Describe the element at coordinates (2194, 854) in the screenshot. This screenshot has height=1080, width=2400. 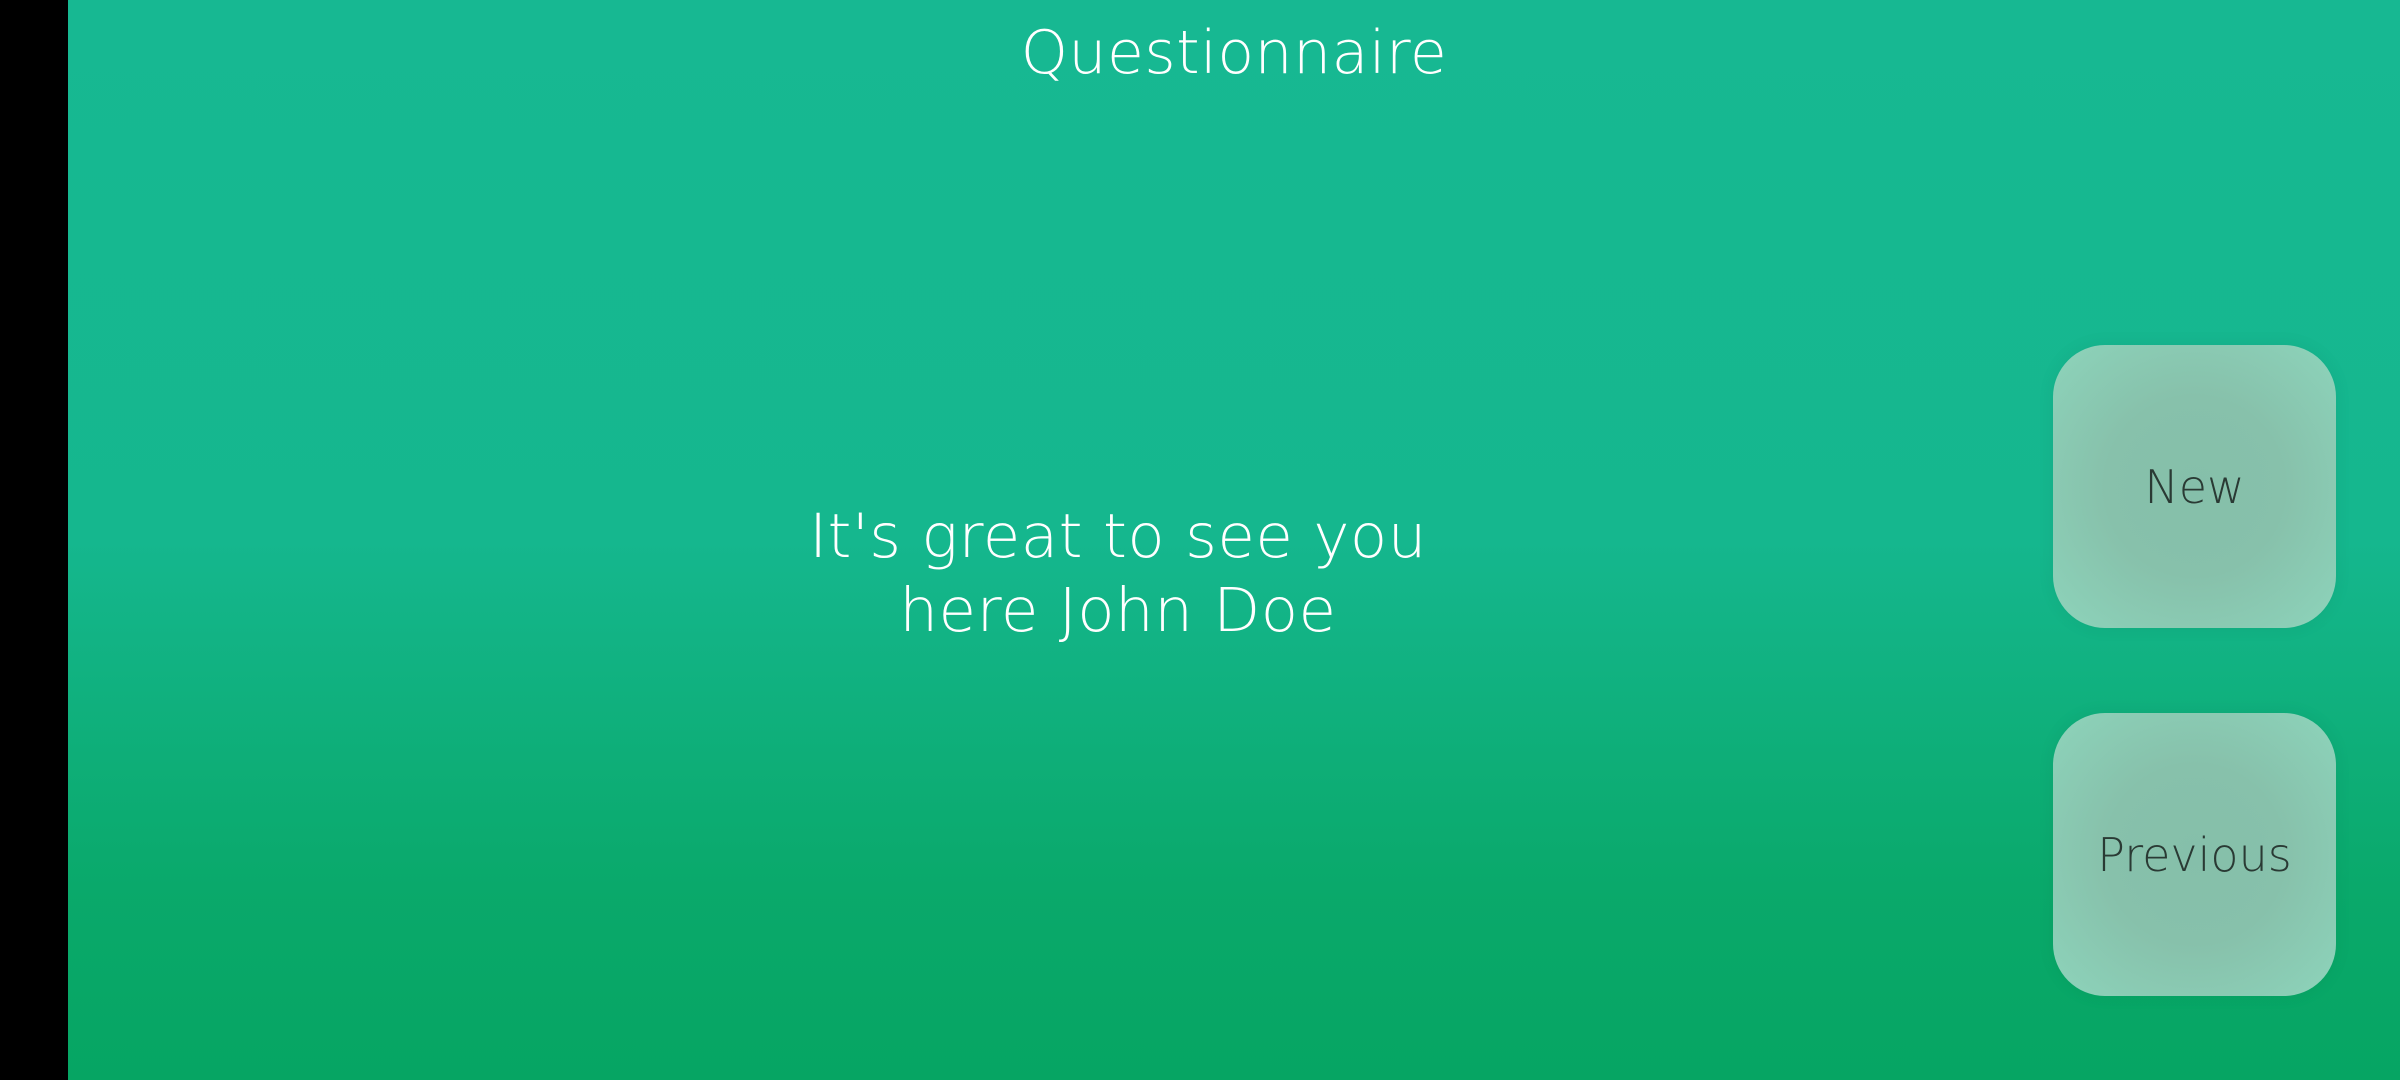
I see `previous-button: Previous` at that location.